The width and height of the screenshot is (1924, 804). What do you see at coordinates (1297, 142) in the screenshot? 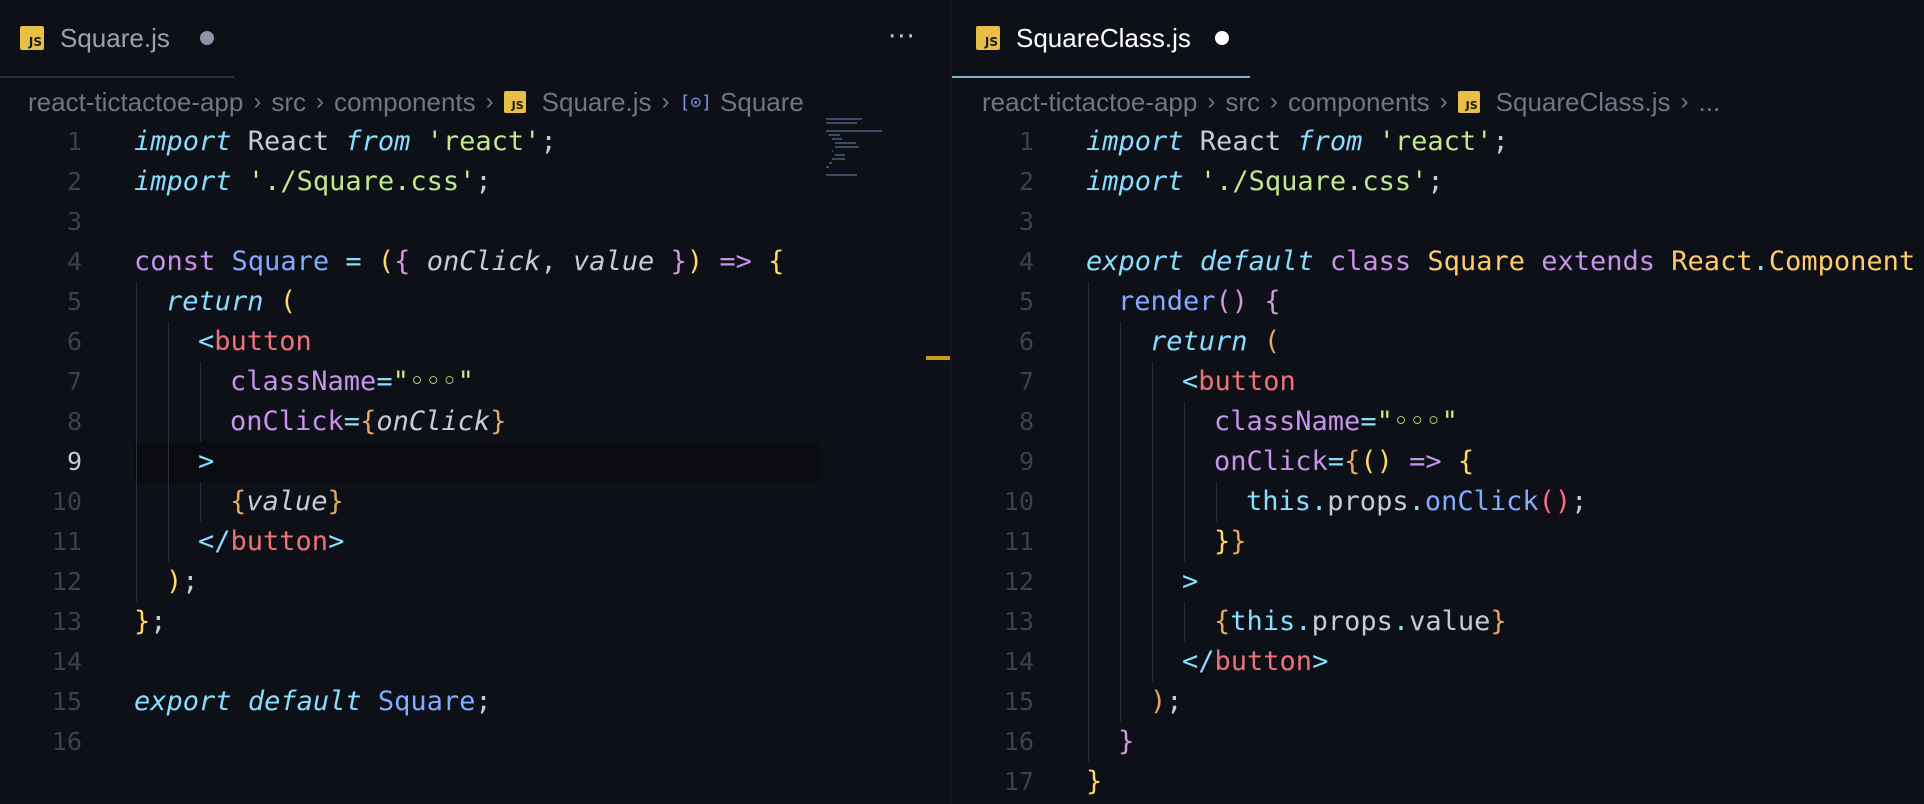
I see `code-text: import React from 'react';` at bounding box center [1297, 142].